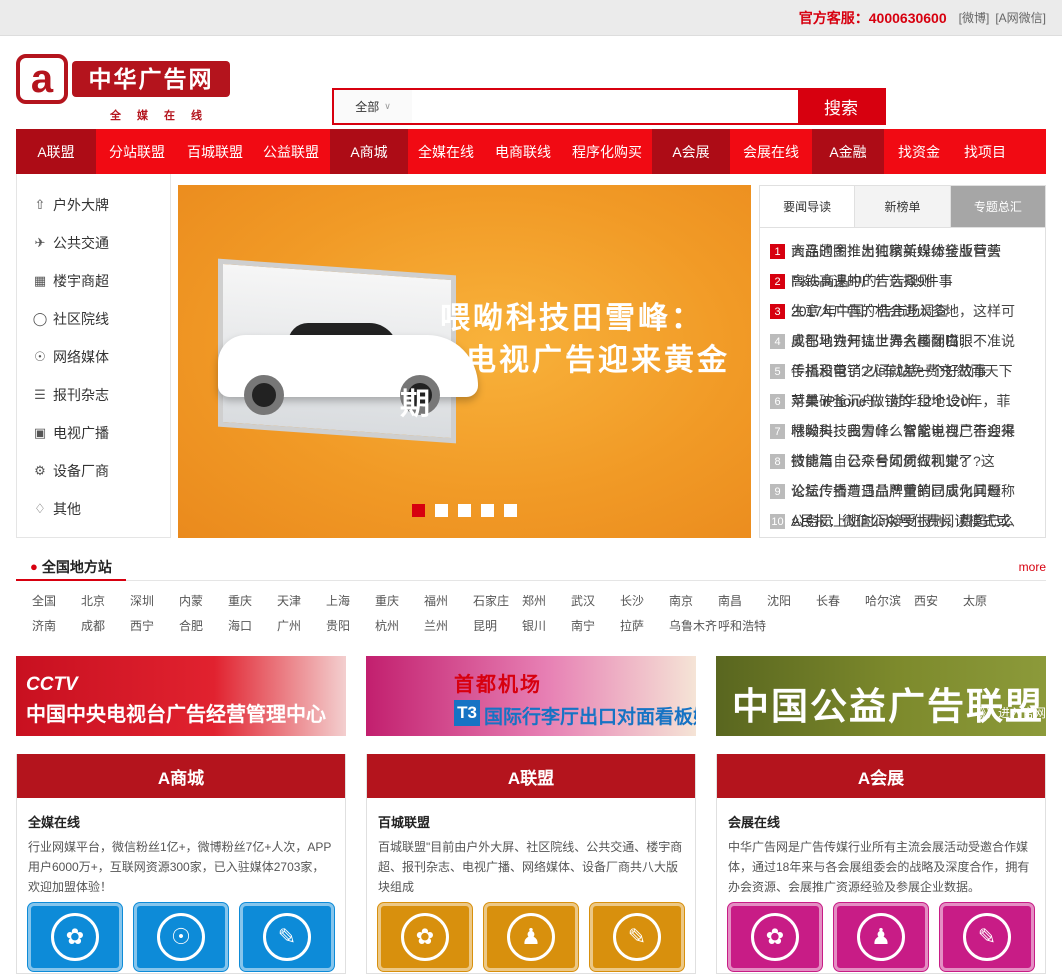 The width and height of the screenshot is (1062, 974). Describe the element at coordinates (893, 461) in the screenshot. I see `news-title-overlay: 微博与自己平台同质红利来了?这` at that location.